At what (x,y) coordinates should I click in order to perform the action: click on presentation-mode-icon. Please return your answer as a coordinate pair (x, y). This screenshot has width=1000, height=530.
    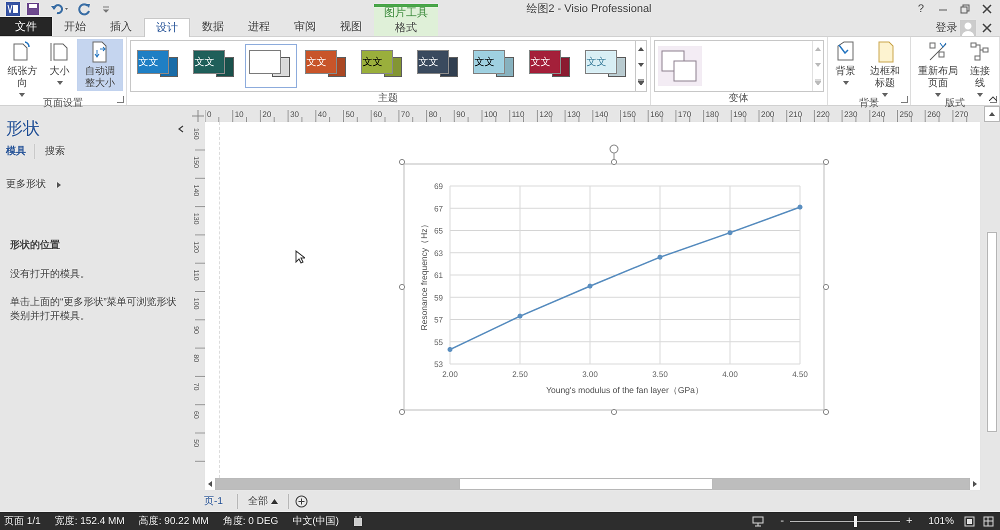
    Looking at the image, I should click on (758, 521).